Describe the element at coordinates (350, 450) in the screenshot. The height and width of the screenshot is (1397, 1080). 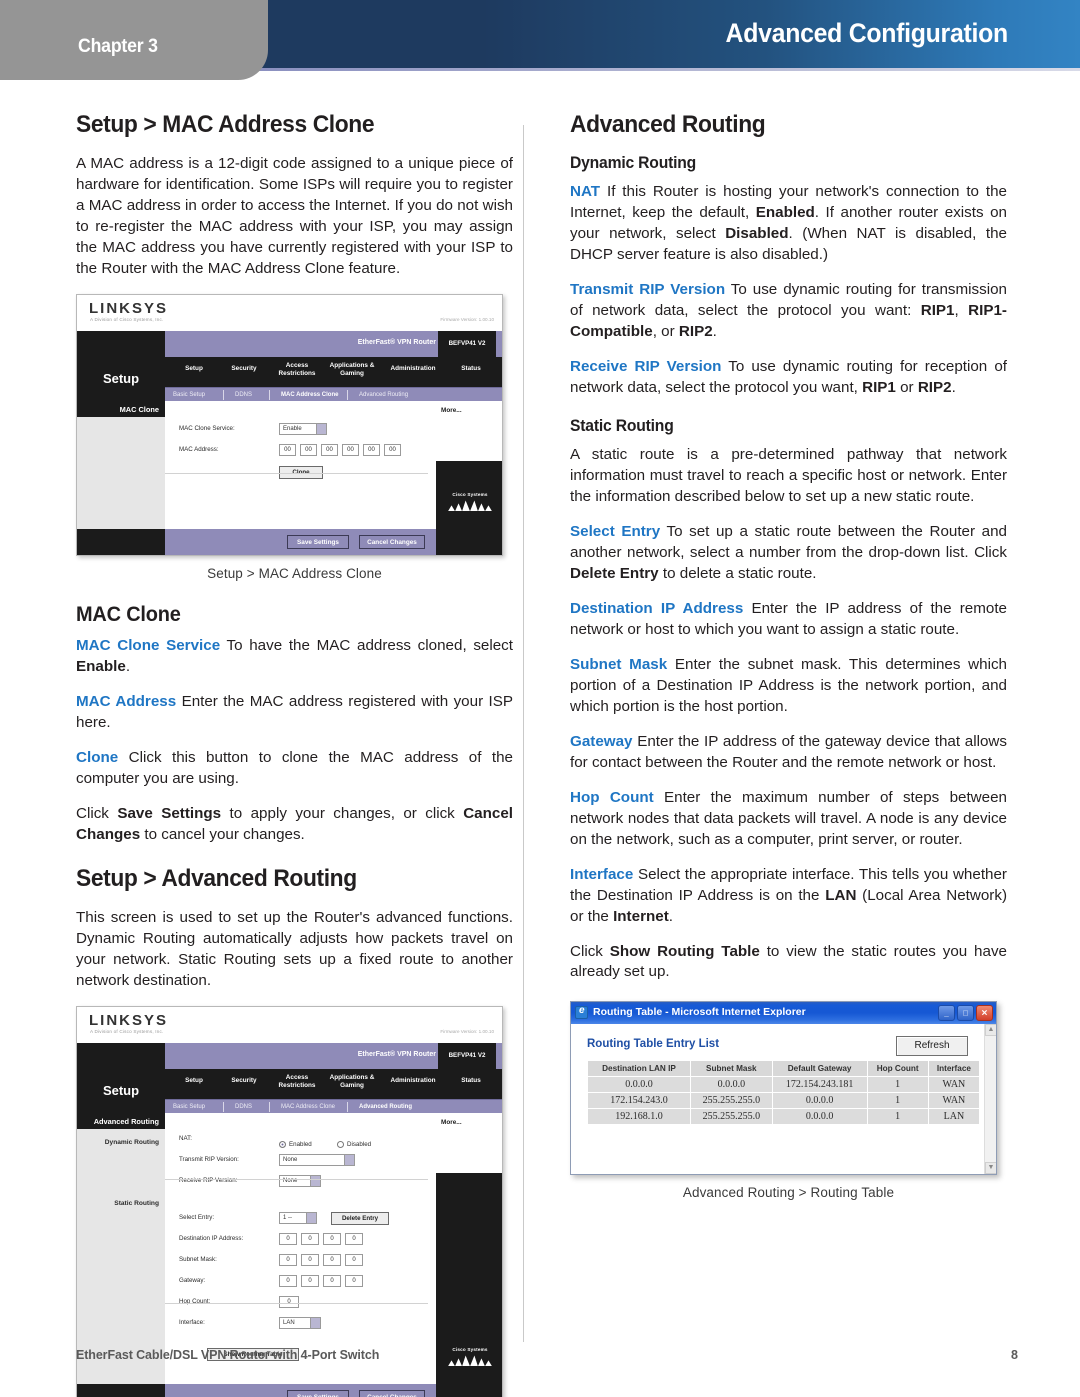
I see `mac-octet-4: 00` at that location.